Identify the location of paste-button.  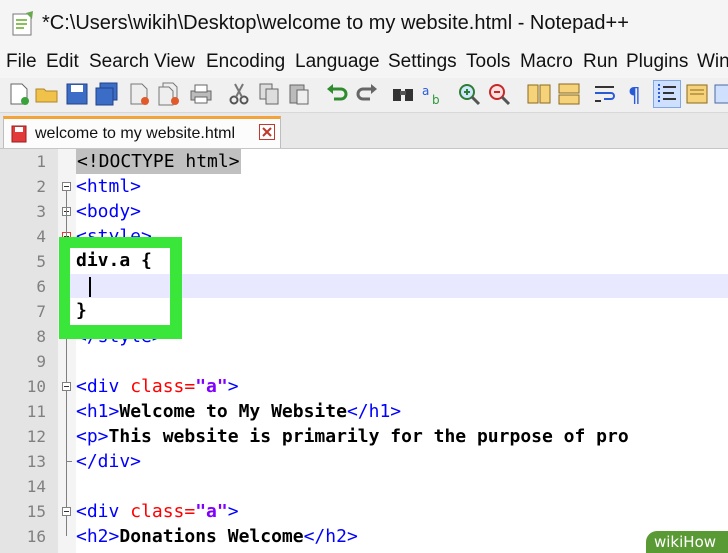
(299, 94).